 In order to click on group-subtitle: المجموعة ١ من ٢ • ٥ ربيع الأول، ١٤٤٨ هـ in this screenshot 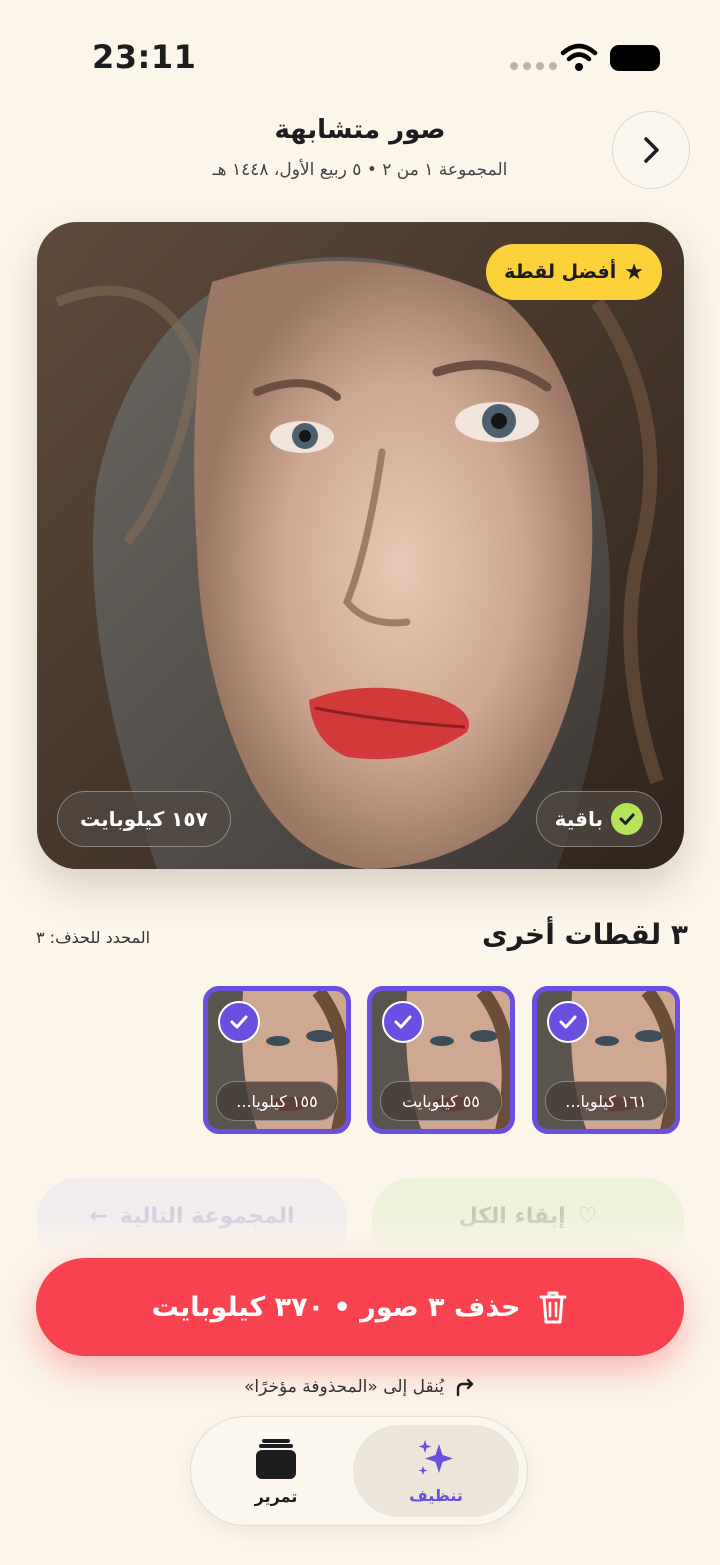, I will do `click(360, 170)`.